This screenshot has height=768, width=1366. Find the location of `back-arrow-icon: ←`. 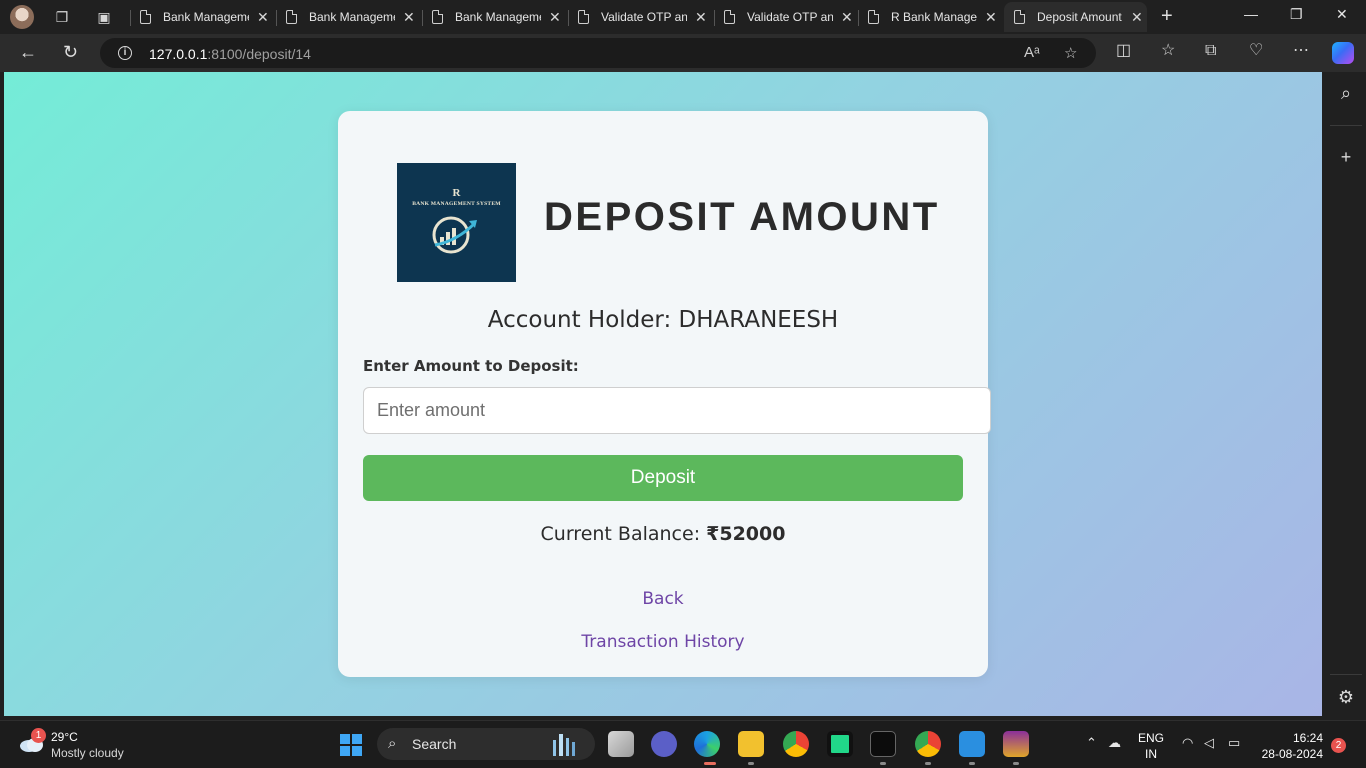

back-arrow-icon: ← is located at coordinates (28, 52).